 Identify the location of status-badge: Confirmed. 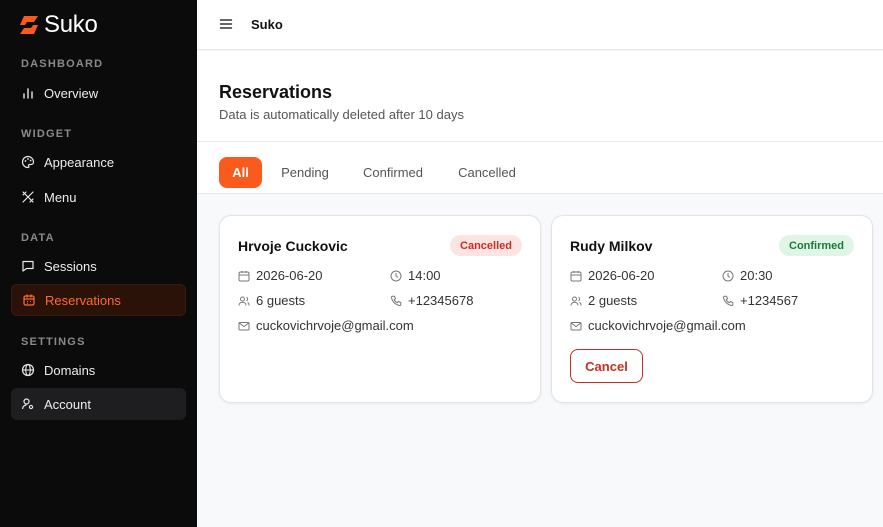
(816, 245).